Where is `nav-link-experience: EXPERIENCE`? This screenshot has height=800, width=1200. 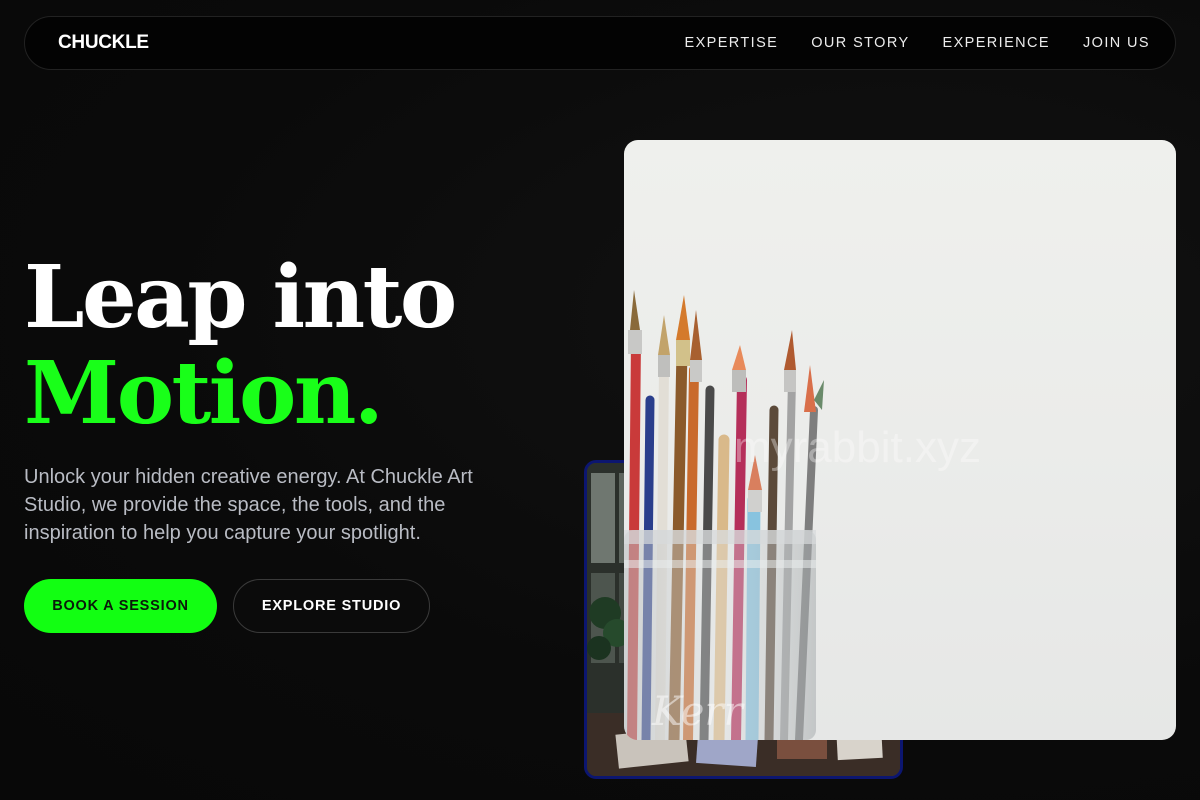
nav-link-experience: EXPERIENCE is located at coordinates (996, 43).